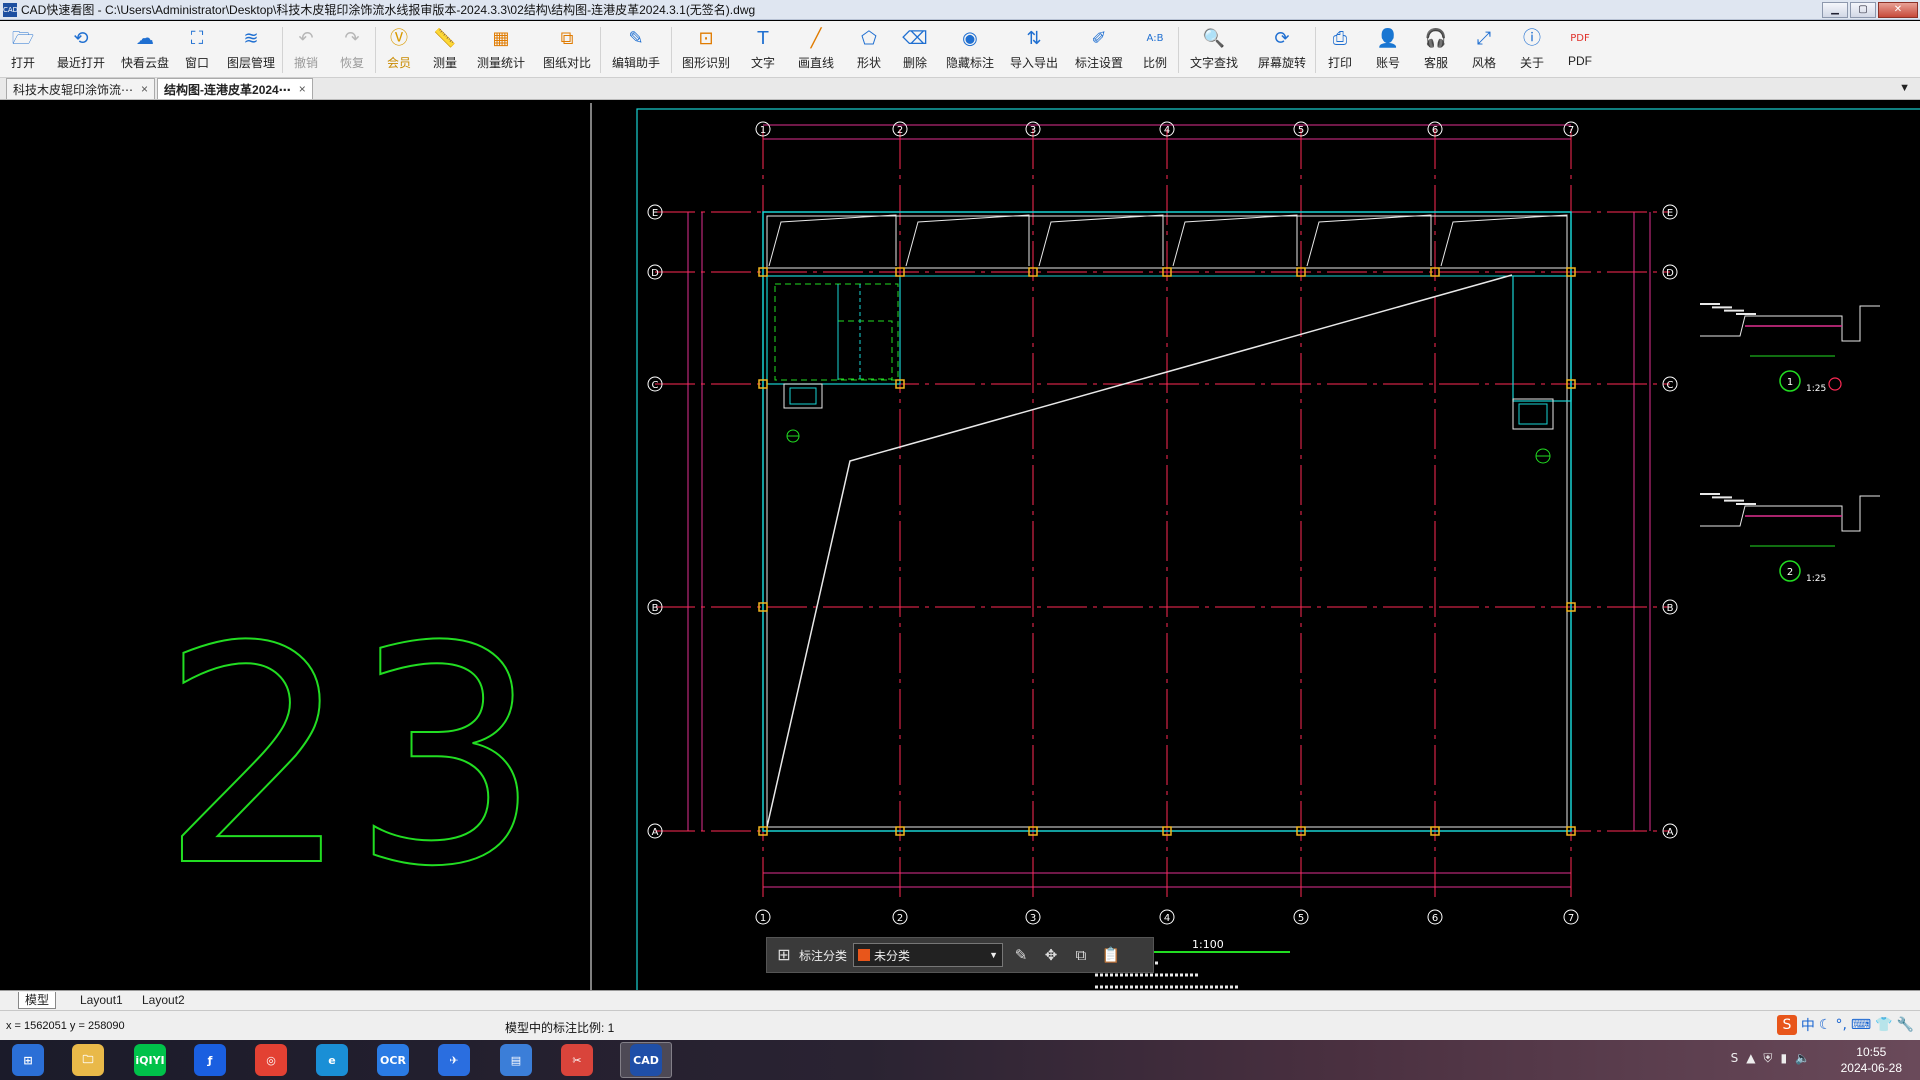  Describe the element at coordinates (706, 49) in the screenshot. I see `toolbar-button-12: ⊡ 图形识别` at that location.